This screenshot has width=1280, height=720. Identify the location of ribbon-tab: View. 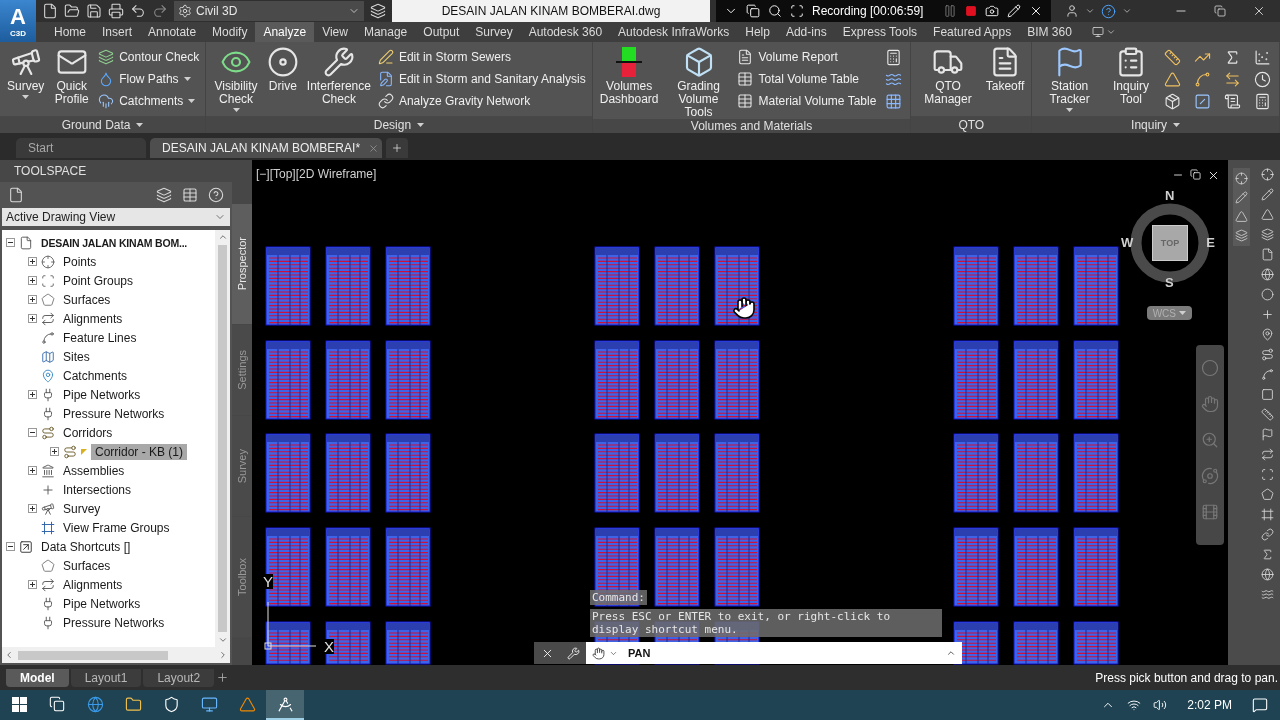
(335, 32).